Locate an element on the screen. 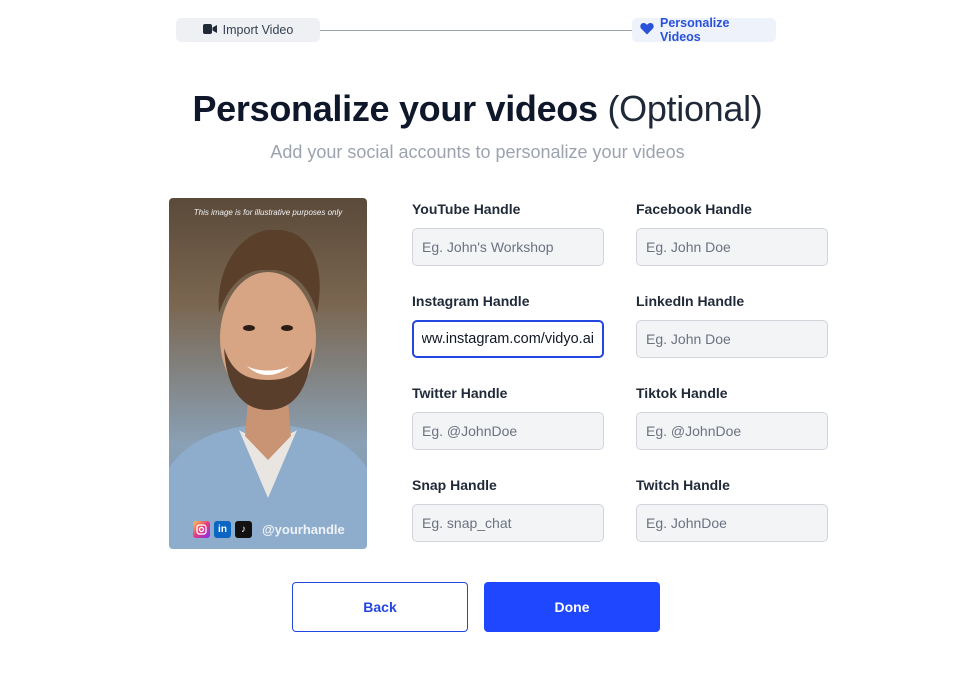  facebook-handle-label: Facebook Handle is located at coordinates (694, 209).